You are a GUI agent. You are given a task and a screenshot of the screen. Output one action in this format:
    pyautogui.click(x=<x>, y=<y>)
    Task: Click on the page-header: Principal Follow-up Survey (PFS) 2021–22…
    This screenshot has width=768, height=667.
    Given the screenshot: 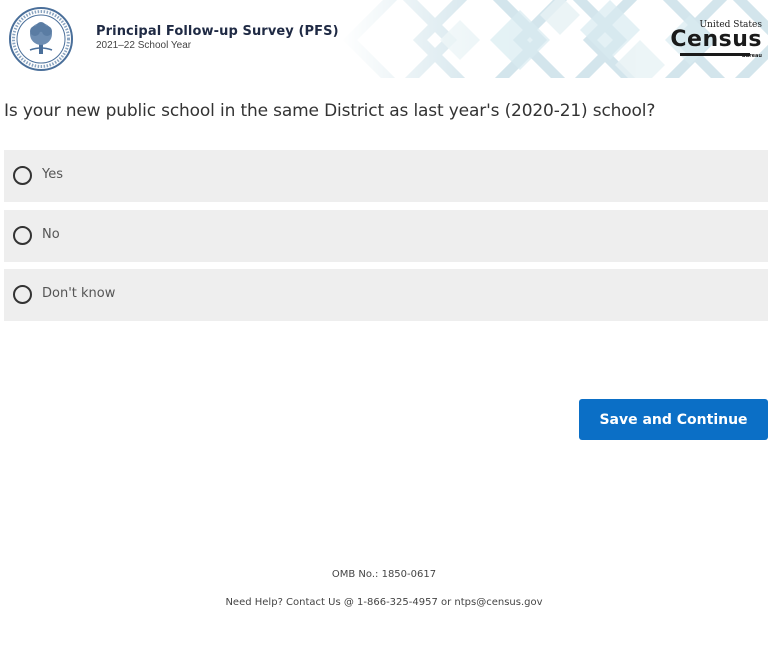 What is the action you would take?
    pyautogui.click(x=384, y=39)
    